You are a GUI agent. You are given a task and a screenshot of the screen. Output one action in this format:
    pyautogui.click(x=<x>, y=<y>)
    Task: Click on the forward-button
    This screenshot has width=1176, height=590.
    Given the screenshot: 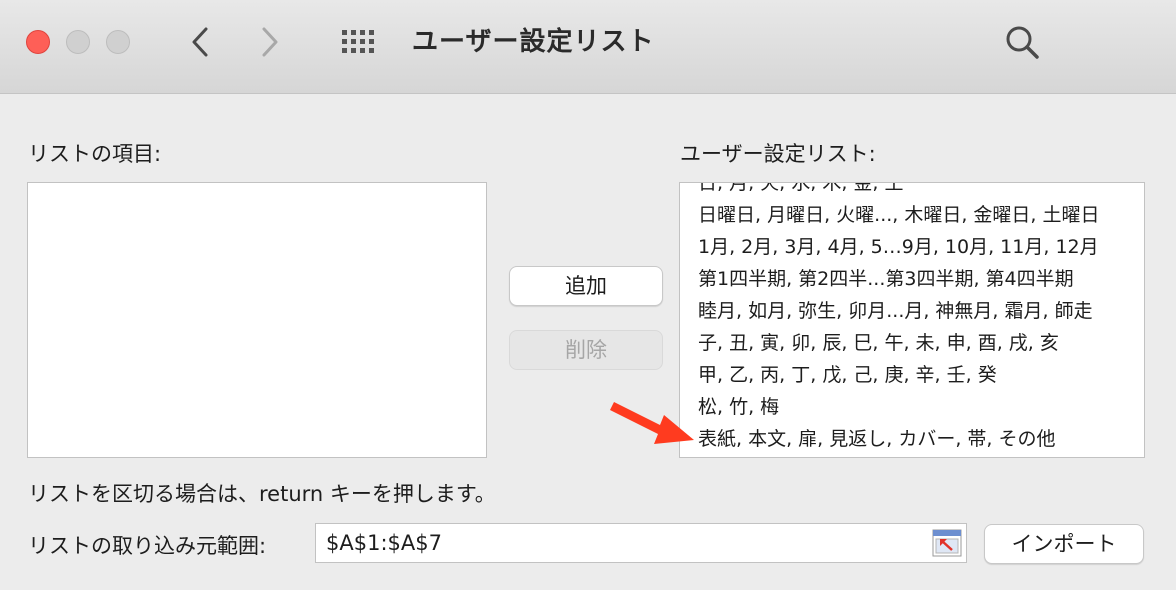 What is the action you would take?
    pyautogui.click(x=270, y=42)
    